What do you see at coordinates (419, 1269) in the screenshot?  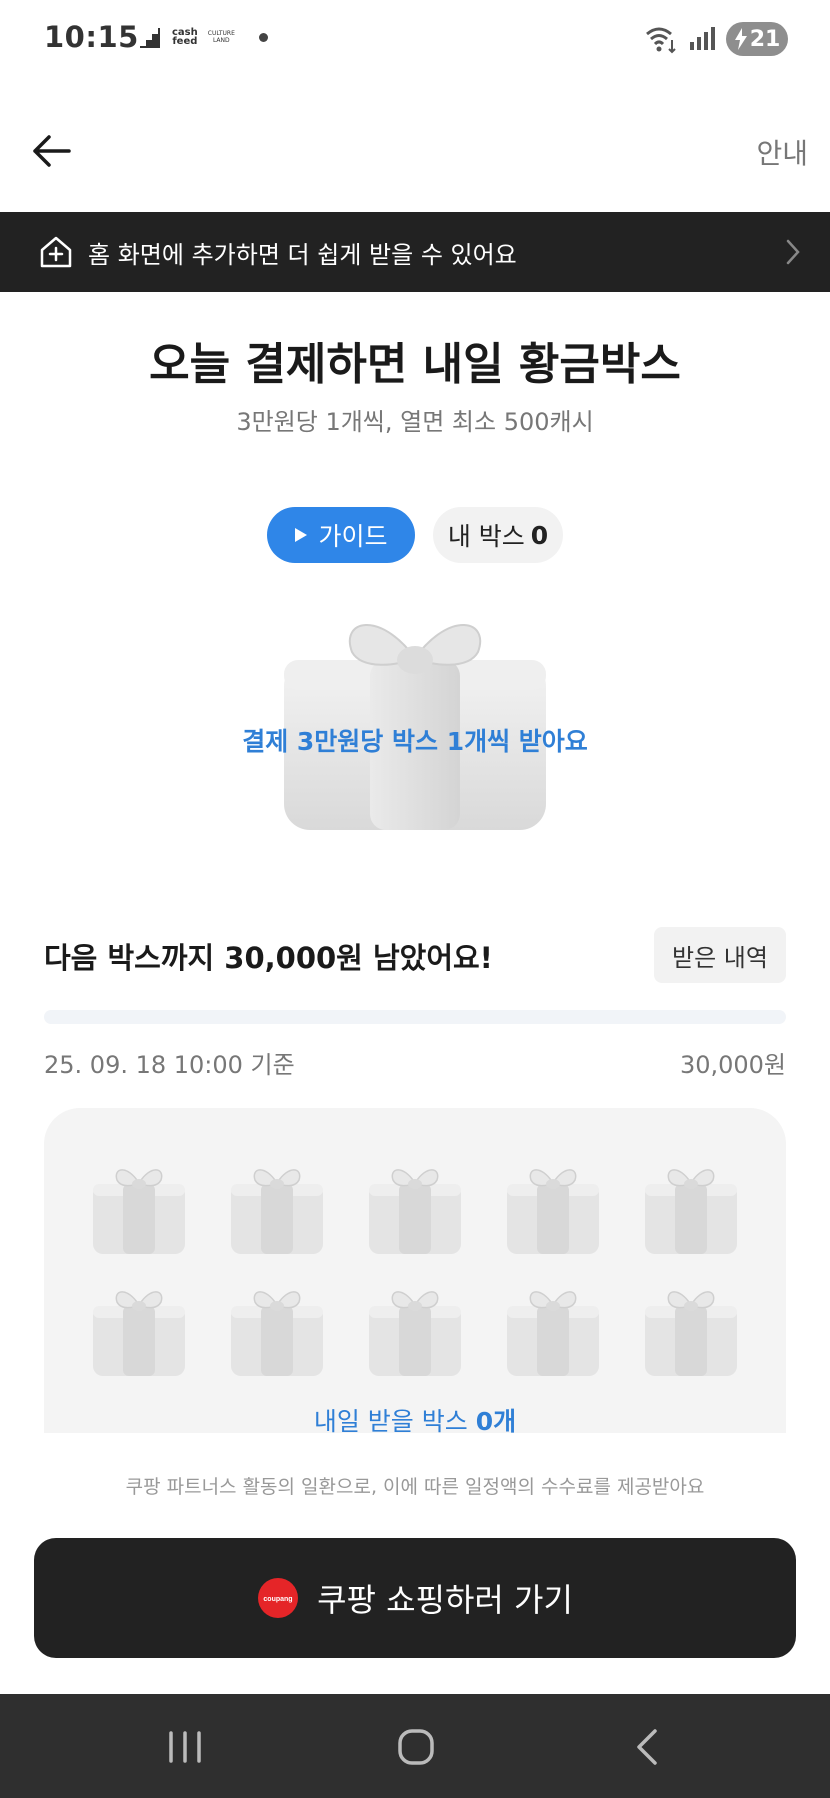 I see `box-grid` at bounding box center [419, 1269].